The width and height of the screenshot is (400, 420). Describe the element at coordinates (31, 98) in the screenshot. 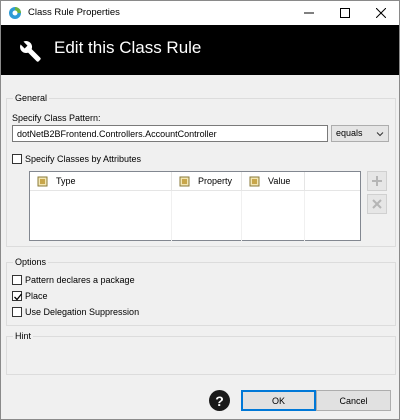

I see `general-legend: General` at that location.